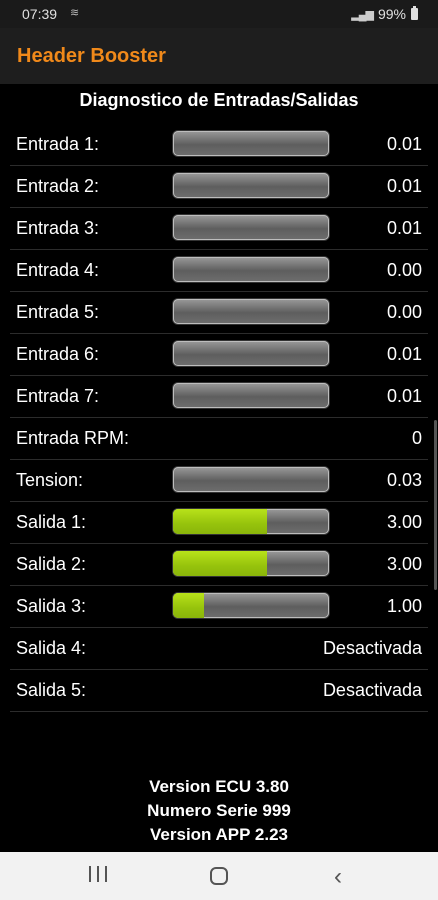 The width and height of the screenshot is (438, 900). I want to click on io-row: Entrada 1: 0.01, so click(219, 145).